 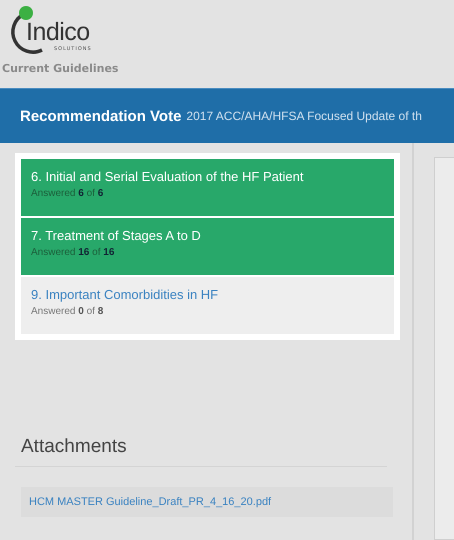 What do you see at coordinates (67, 193) in the screenshot?
I see `answered-count: Answered 6 of 6` at bounding box center [67, 193].